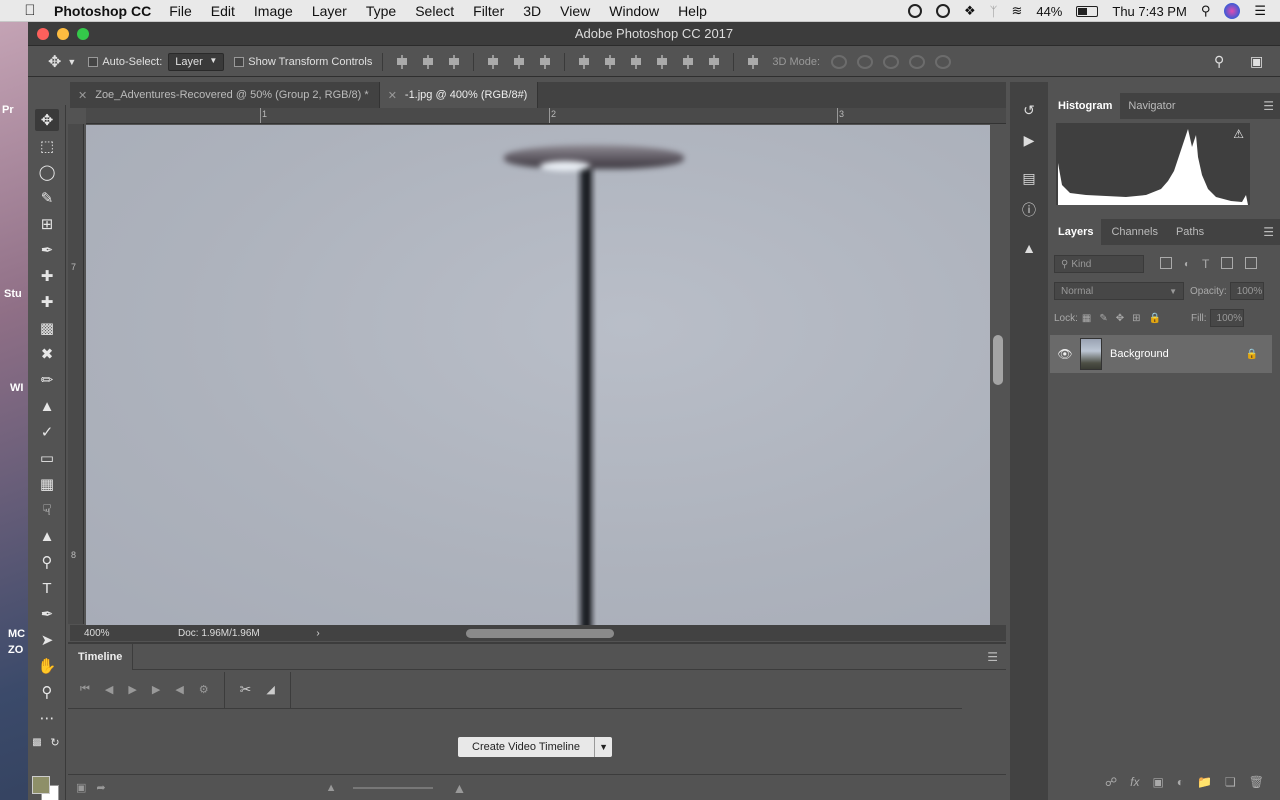  What do you see at coordinates (1016, 11) in the screenshot?
I see `wifi-icon: ≋` at bounding box center [1016, 11].